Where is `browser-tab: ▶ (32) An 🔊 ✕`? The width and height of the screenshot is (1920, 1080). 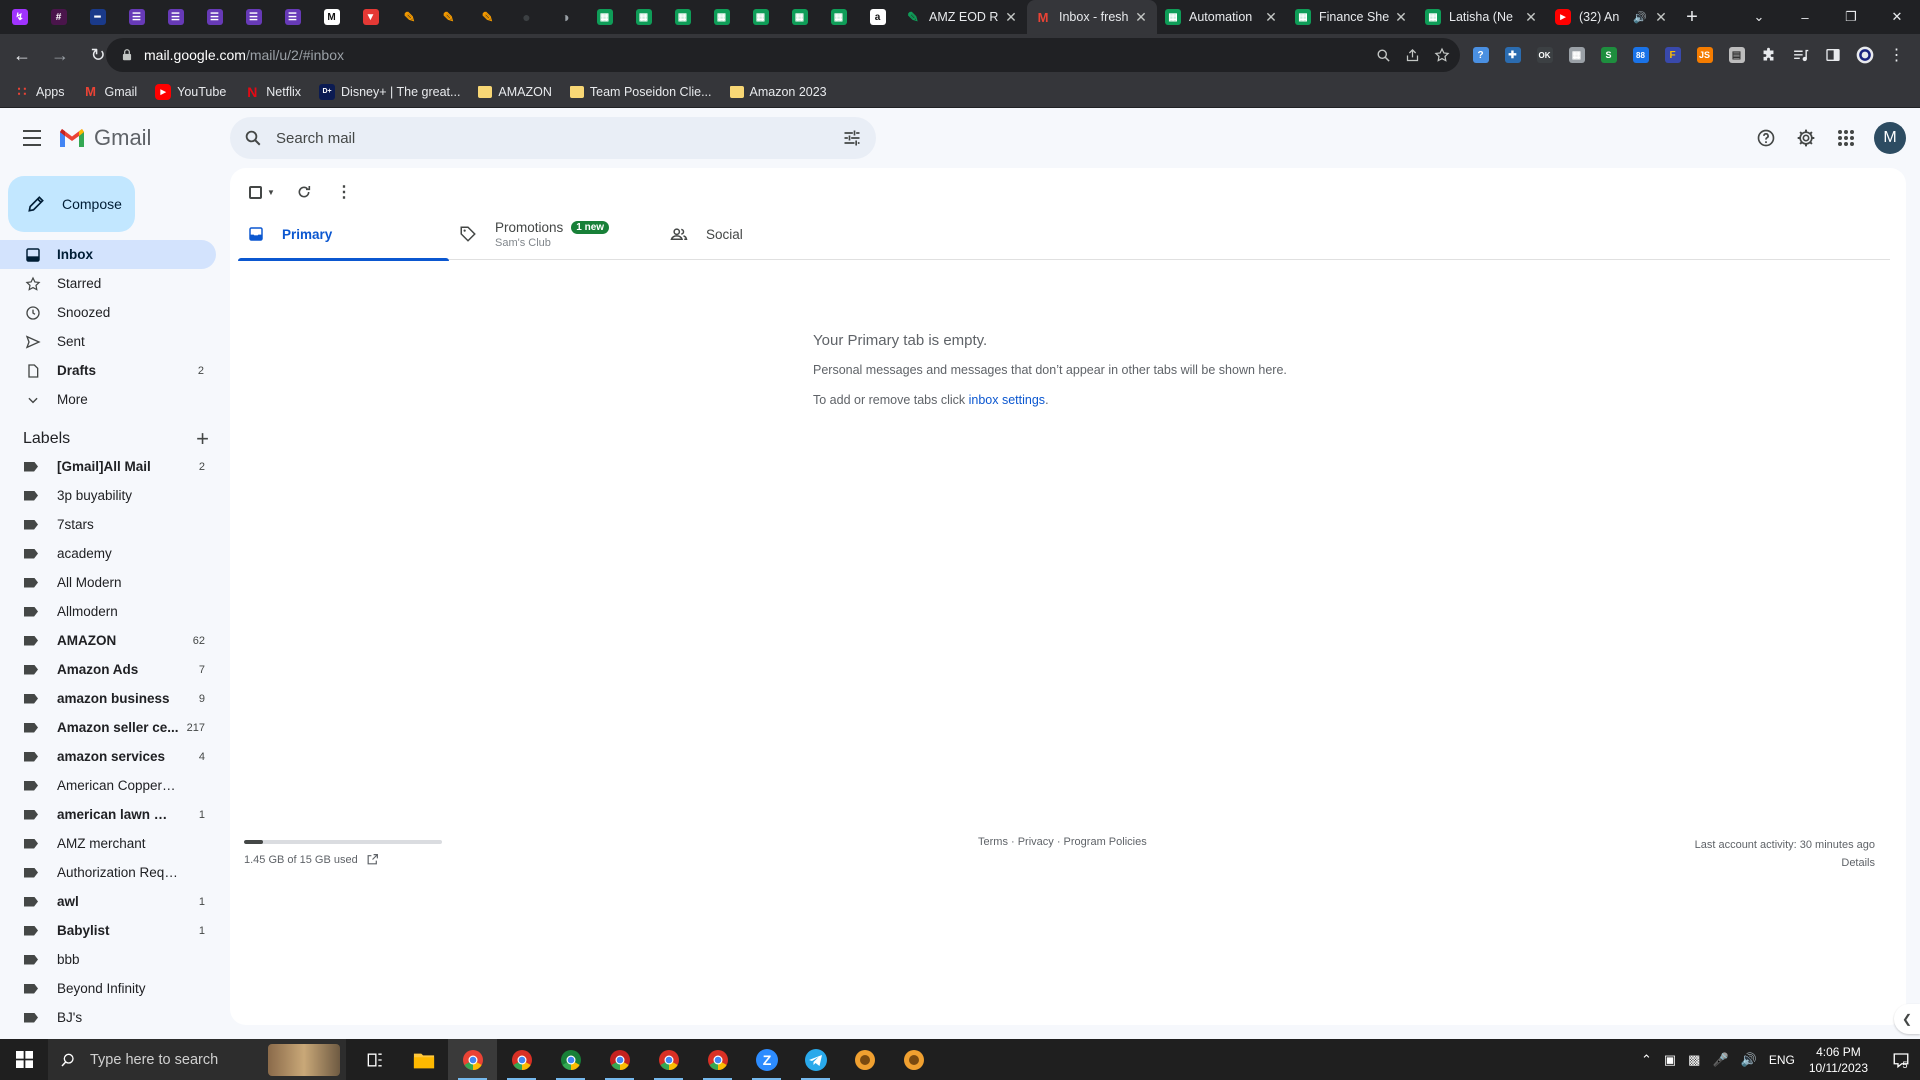 browser-tab: ▶ (32) An 🔊 ✕ is located at coordinates (1612, 17).